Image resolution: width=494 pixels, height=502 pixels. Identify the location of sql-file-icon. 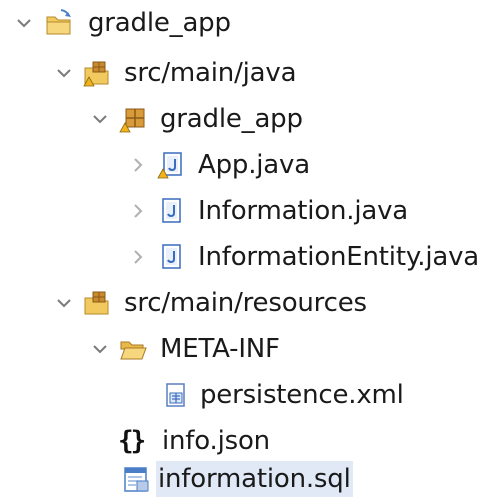
(137, 479).